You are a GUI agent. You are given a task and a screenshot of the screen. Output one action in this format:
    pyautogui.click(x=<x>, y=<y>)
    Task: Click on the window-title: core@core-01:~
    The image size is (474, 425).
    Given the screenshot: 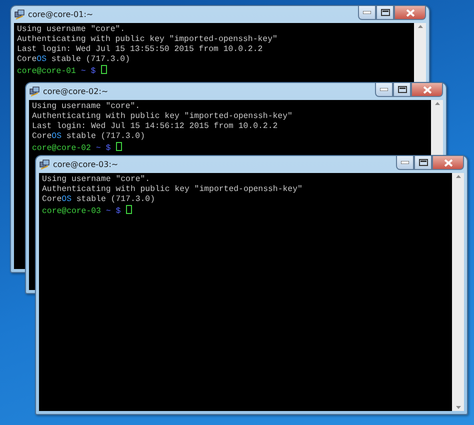 What is the action you would take?
    pyautogui.click(x=61, y=14)
    